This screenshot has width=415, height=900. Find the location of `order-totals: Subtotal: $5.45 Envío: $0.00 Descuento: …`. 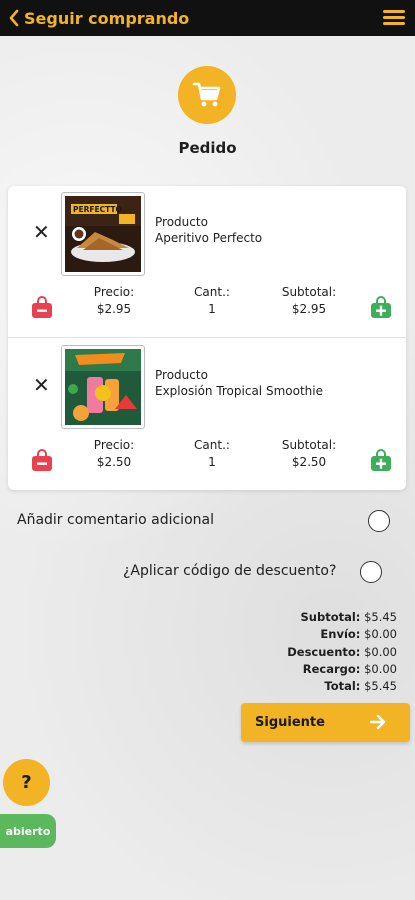

order-totals: Subtotal: $5.45 Envío: $0.00 Descuento: … is located at coordinates (342, 652).